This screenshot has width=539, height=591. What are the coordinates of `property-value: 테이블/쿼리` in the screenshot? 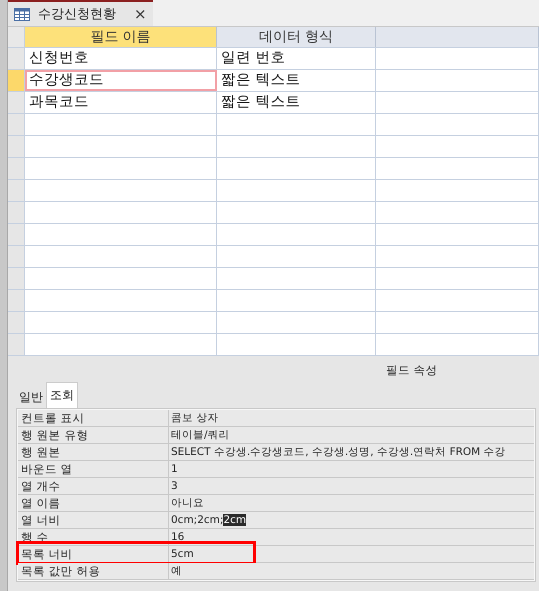 It's located at (200, 435).